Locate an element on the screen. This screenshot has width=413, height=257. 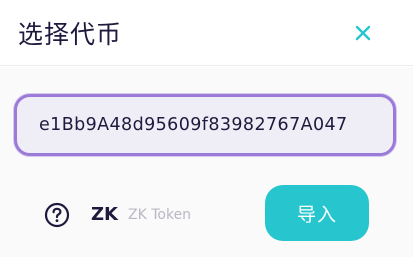
token-name: ZK Token is located at coordinates (160, 215).